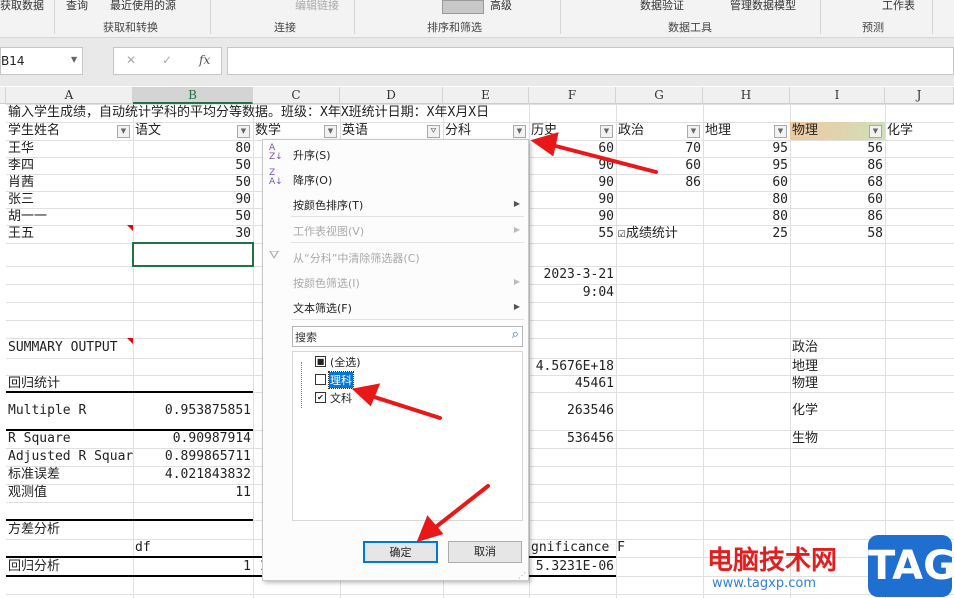 This screenshot has width=954, height=598. What do you see at coordinates (460, 508) in the screenshot?
I see `arrow-to-ok-button` at bounding box center [460, 508].